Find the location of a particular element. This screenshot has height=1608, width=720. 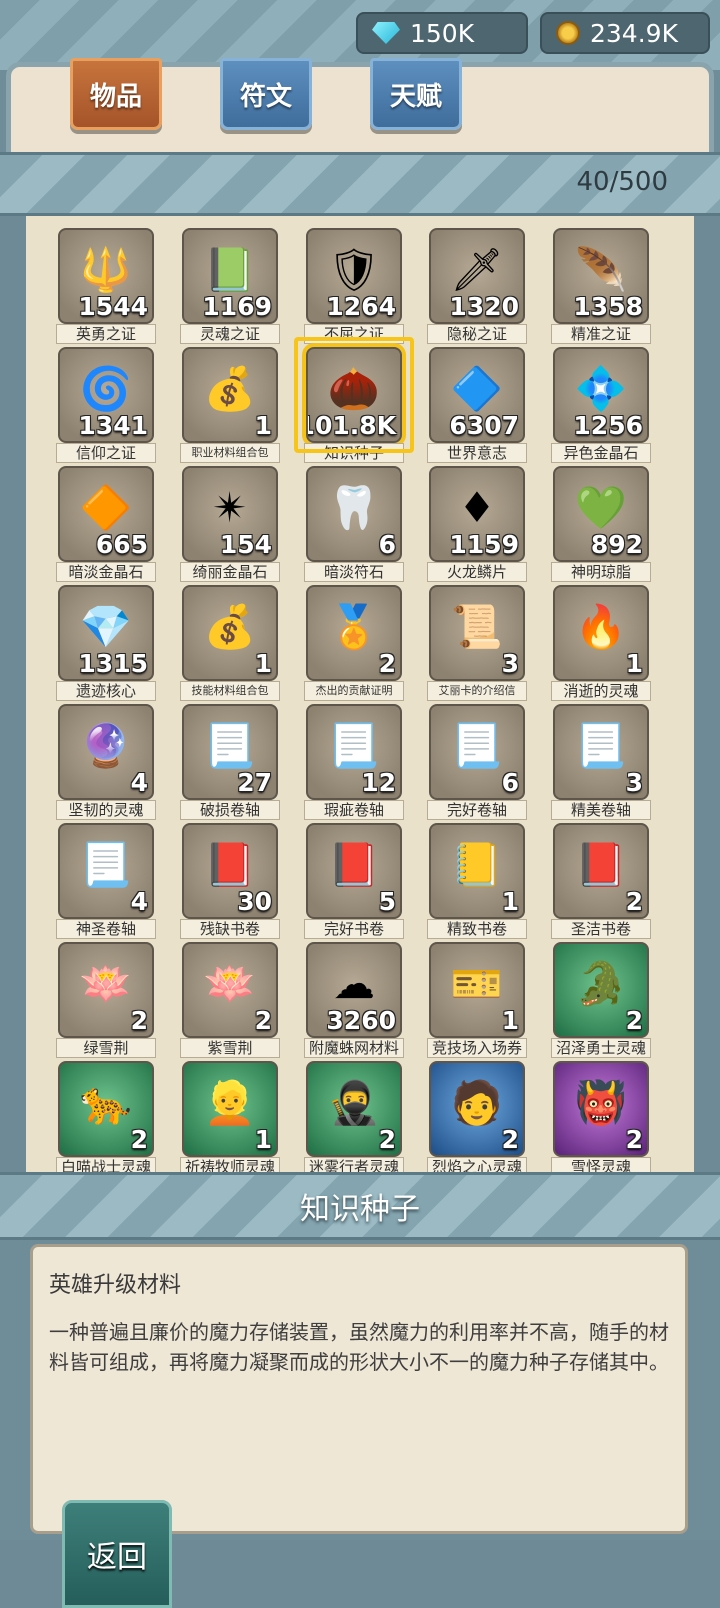

inventory-item: 💰 1 技能材料组合包 is located at coordinates (230, 643).